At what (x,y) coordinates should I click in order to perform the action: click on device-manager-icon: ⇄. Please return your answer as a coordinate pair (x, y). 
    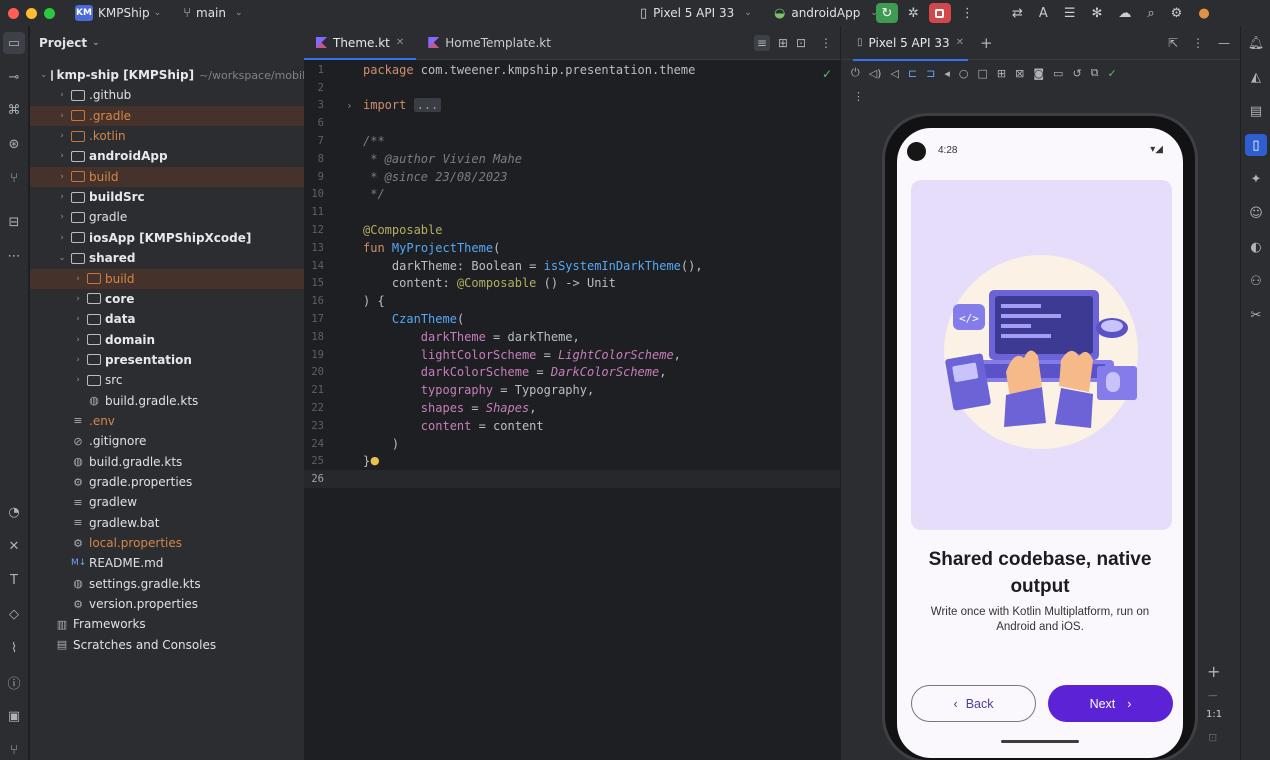
    Looking at the image, I should click on (1017, 13).